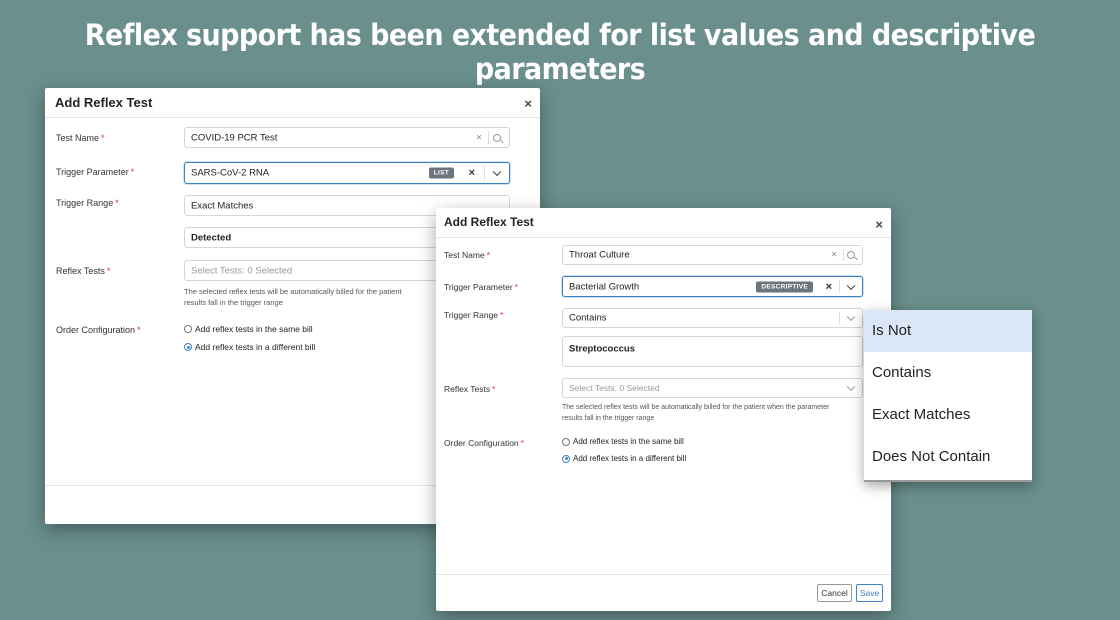  I want to click on range-value-text: Detected, so click(211, 237).